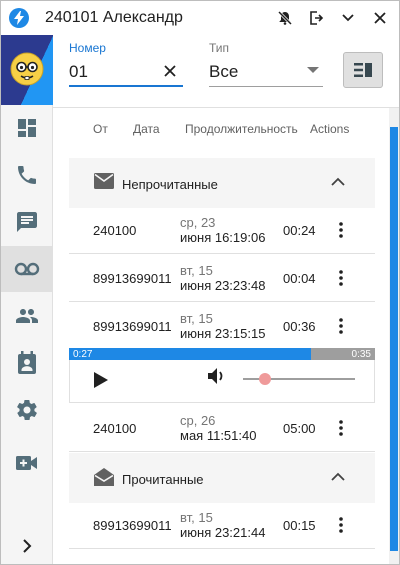  Describe the element at coordinates (361, 354) in the screenshot. I see `total-time: 0:35` at that location.